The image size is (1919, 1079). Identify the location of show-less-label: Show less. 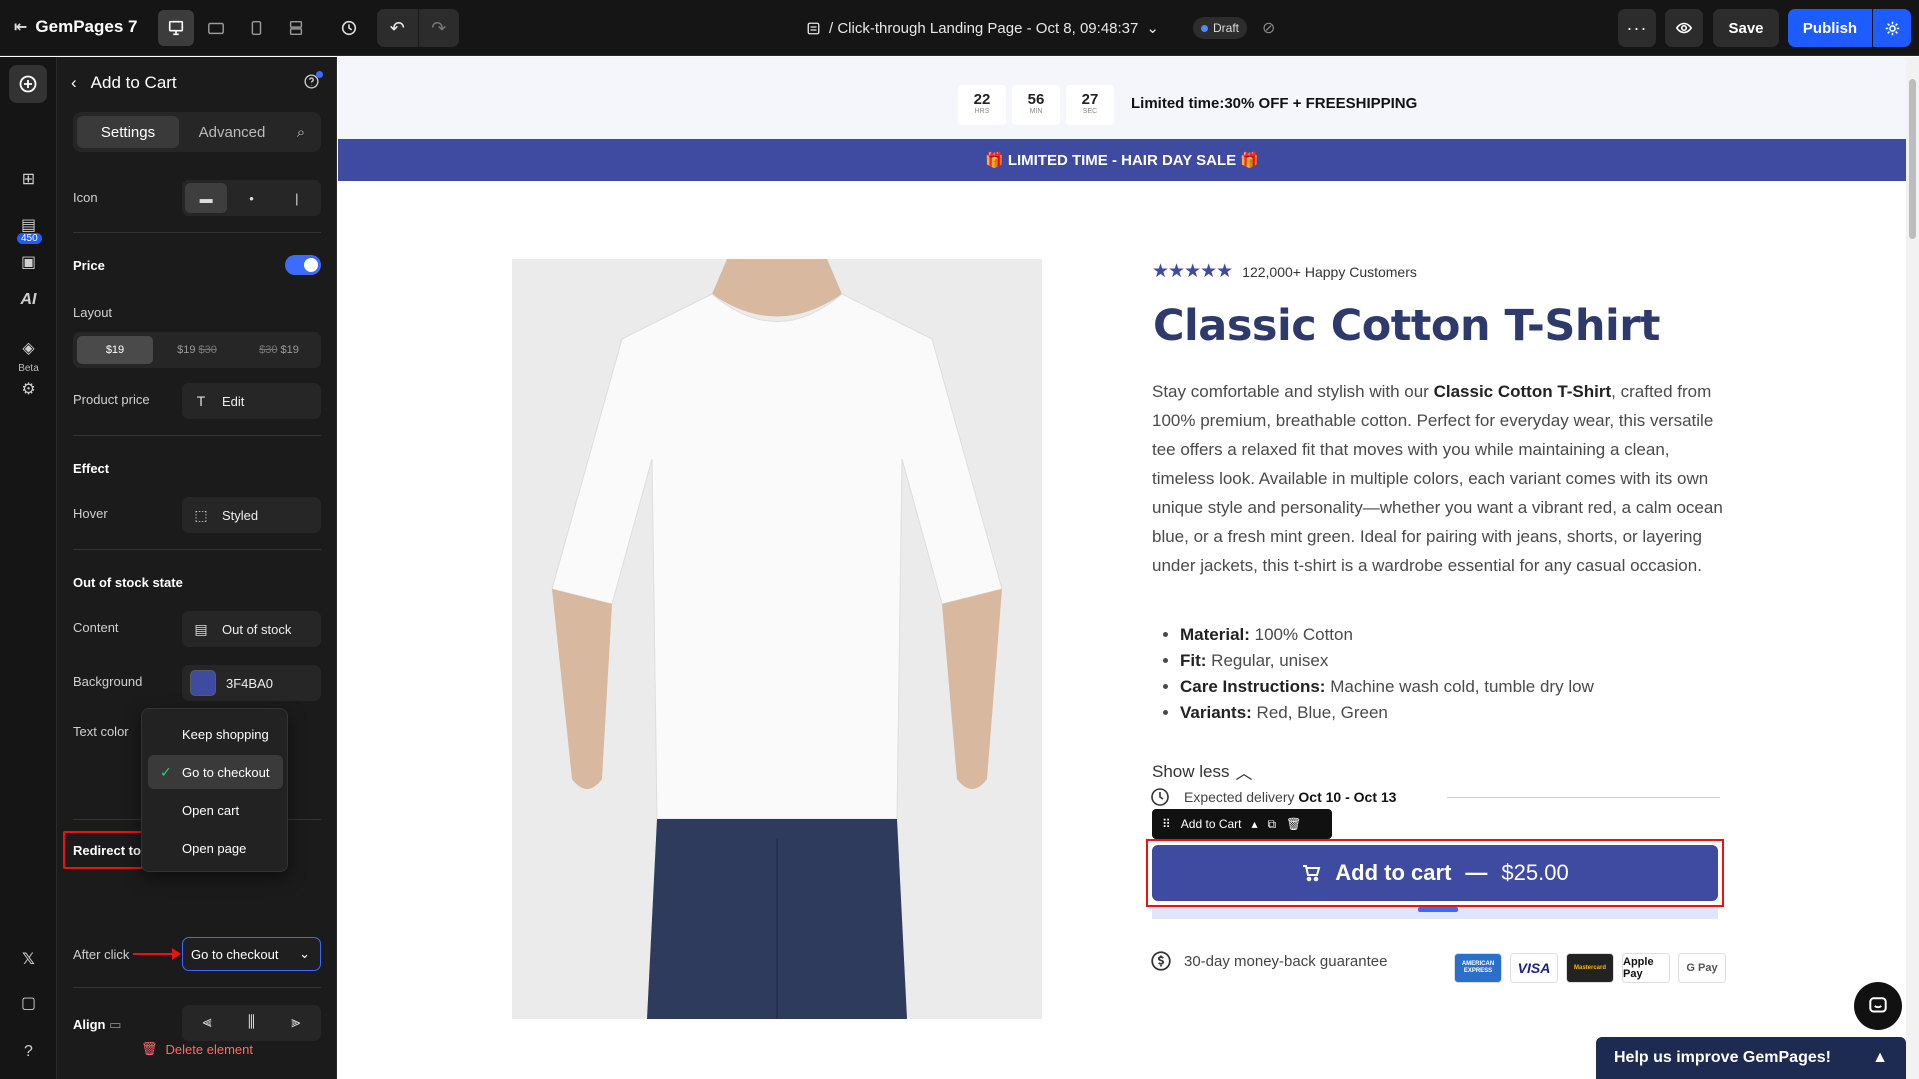
(1191, 771).